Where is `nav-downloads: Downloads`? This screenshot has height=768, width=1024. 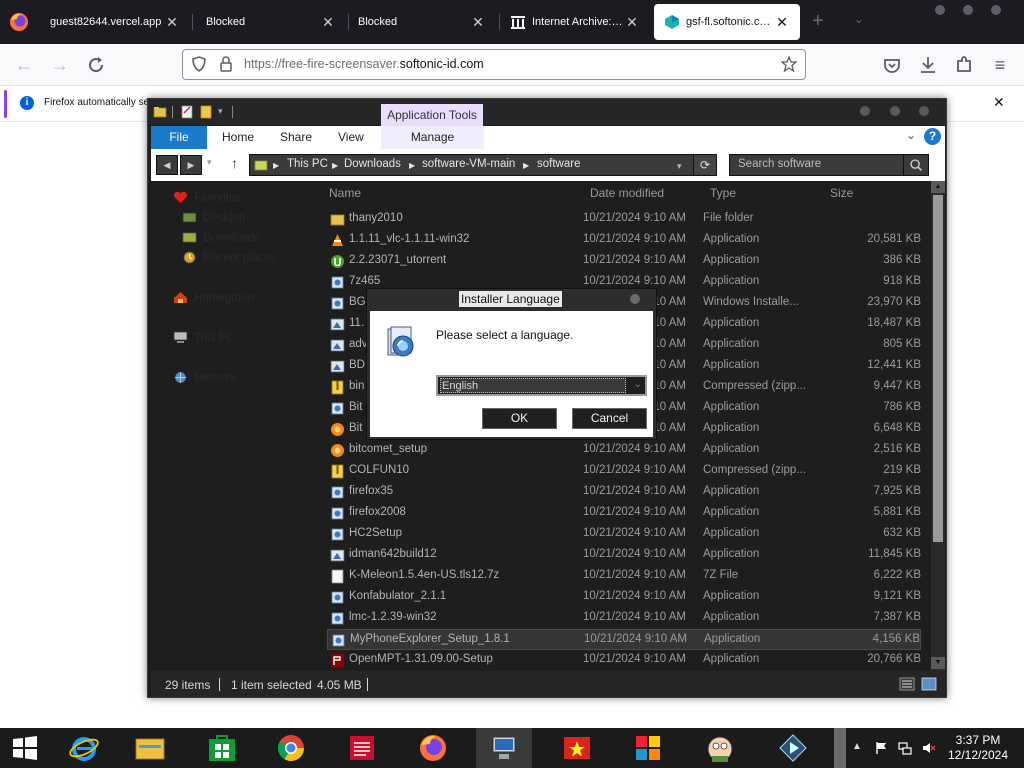 nav-downloads: Downloads is located at coordinates (221, 237).